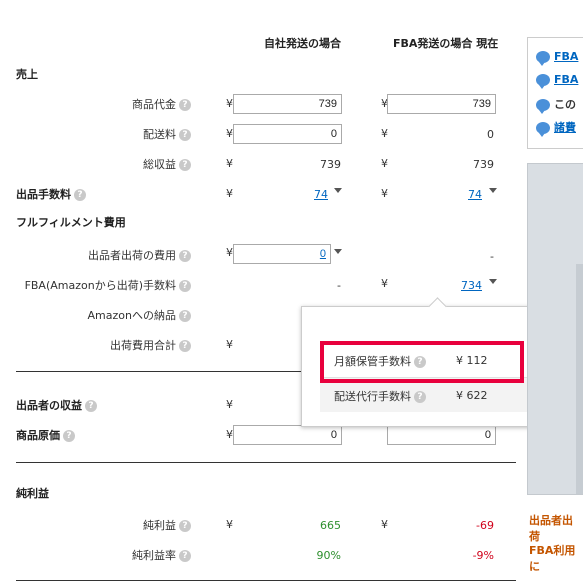 The height and width of the screenshot is (585, 583). Describe the element at coordinates (471, 285) in the screenshot. I see `fba-fee-fba-link: 734` at that location.